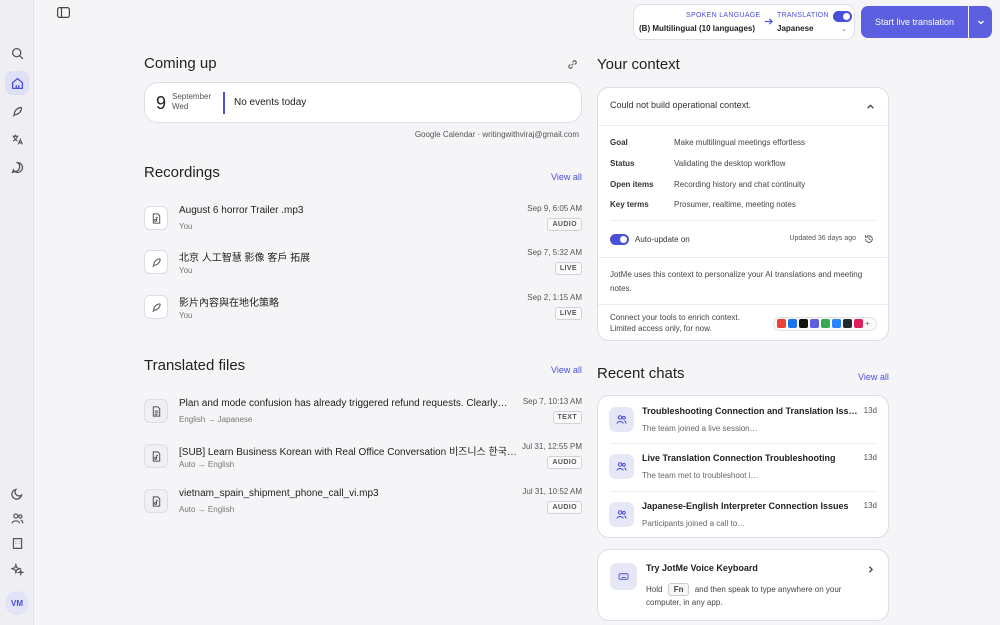 The image size is (1000, 625). I want to click on chat-nav-button, so click(17, 167).